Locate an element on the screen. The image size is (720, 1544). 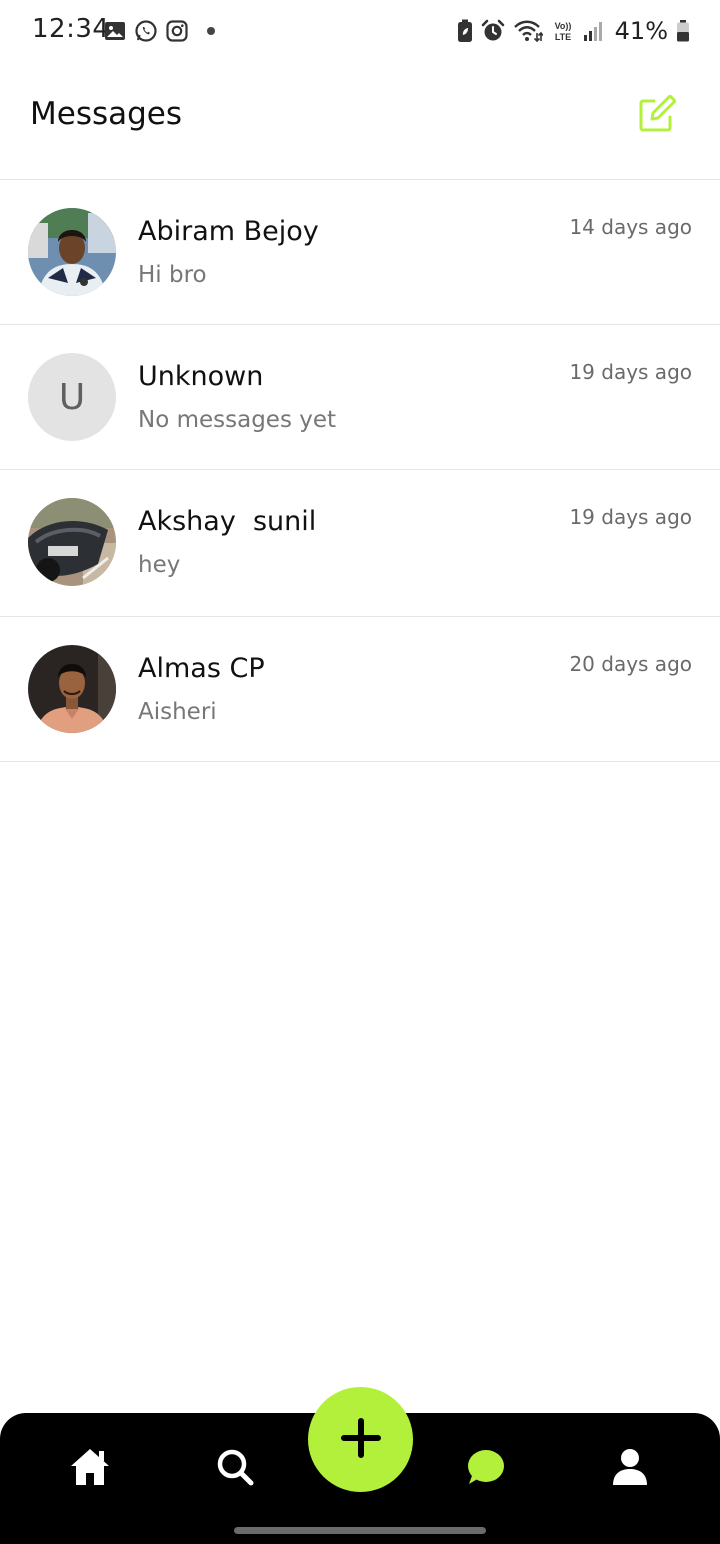
signal-icon is located at coordinates (594, 31).